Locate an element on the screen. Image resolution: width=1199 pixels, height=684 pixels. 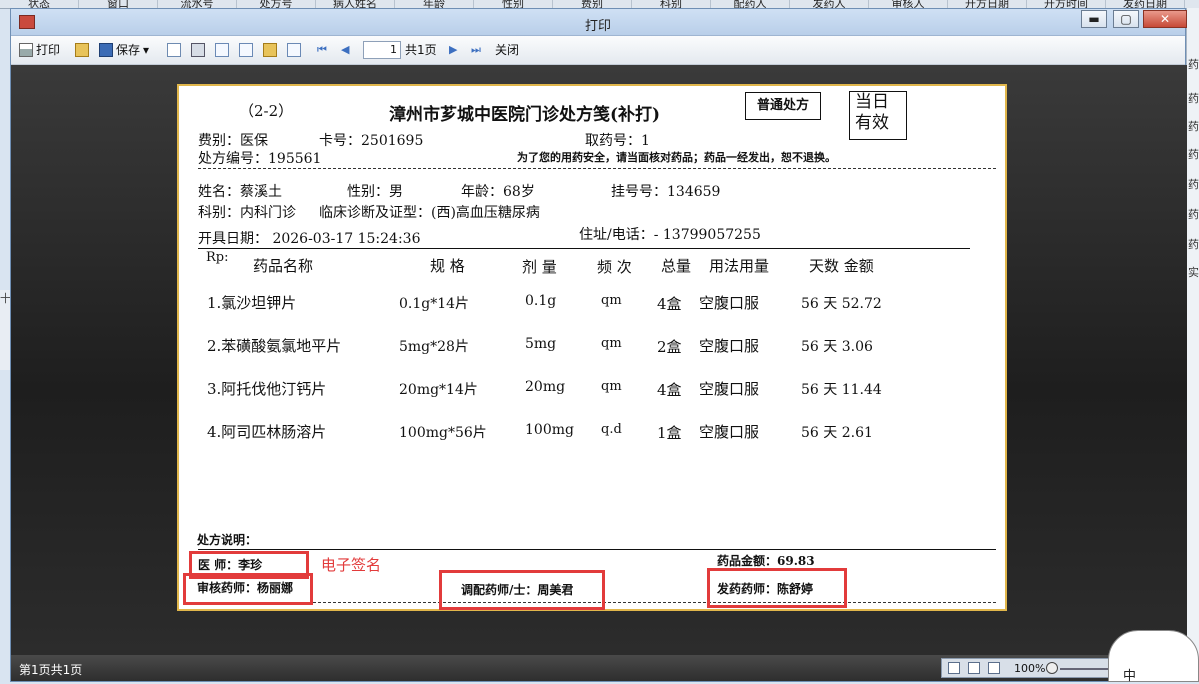
bg-col: 审核人 is located at coordinates (908, 4).